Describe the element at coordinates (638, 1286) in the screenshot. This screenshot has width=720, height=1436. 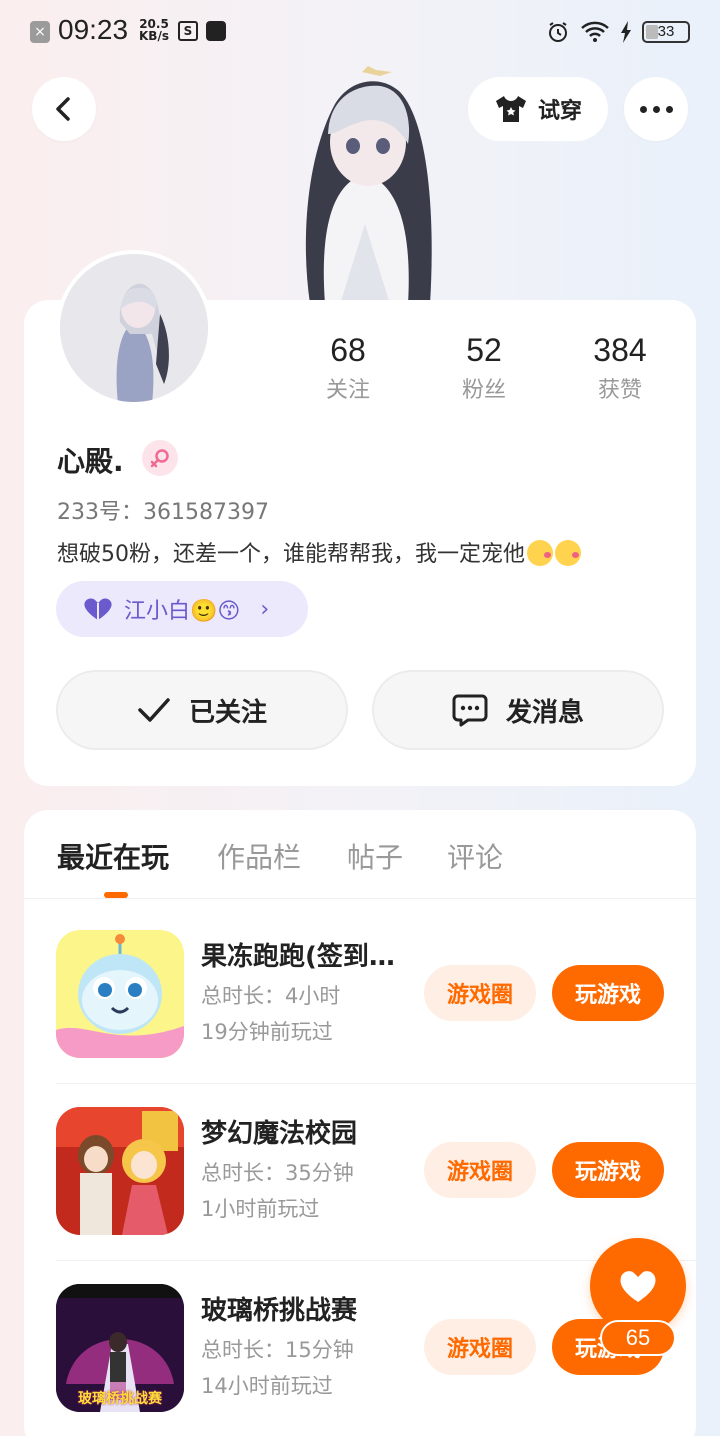
I see `heart-fab-icon` at that location.